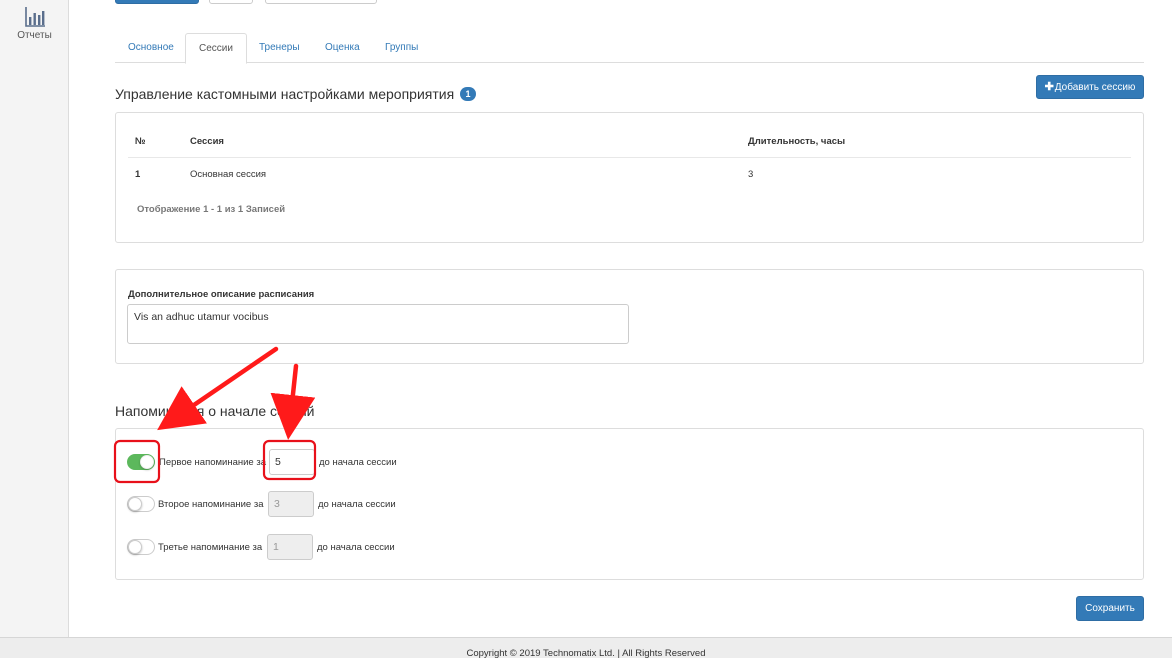 This screenshot has height=658, width=1172. Describe the element at coordinates (34, 35) in the screenshot. I see `sidebar-item-label: Отчеты` at that location.